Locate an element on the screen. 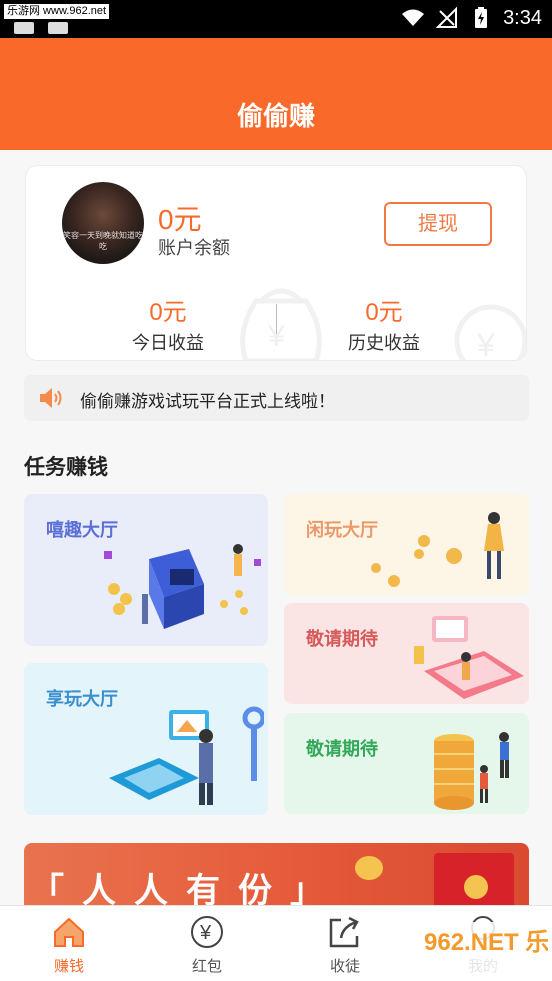 The image size is (552, 981). today-earnings: 0元 今日收益 is located at coordinates (168, 323).